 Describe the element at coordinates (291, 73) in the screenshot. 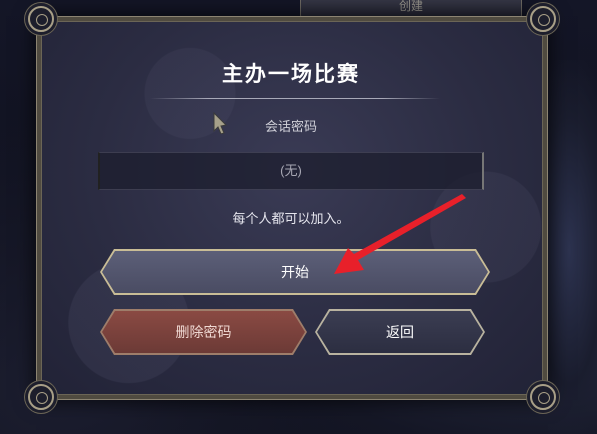

I see `dialog-title: 主办一场比赛` at that location.